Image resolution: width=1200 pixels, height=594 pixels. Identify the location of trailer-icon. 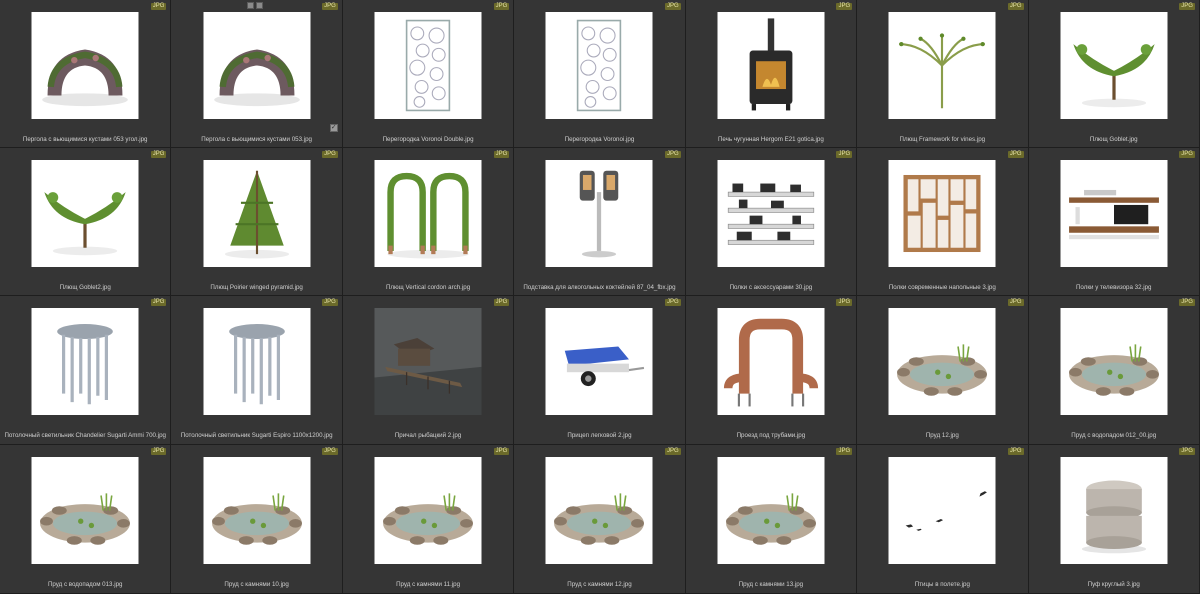
(599, 361).